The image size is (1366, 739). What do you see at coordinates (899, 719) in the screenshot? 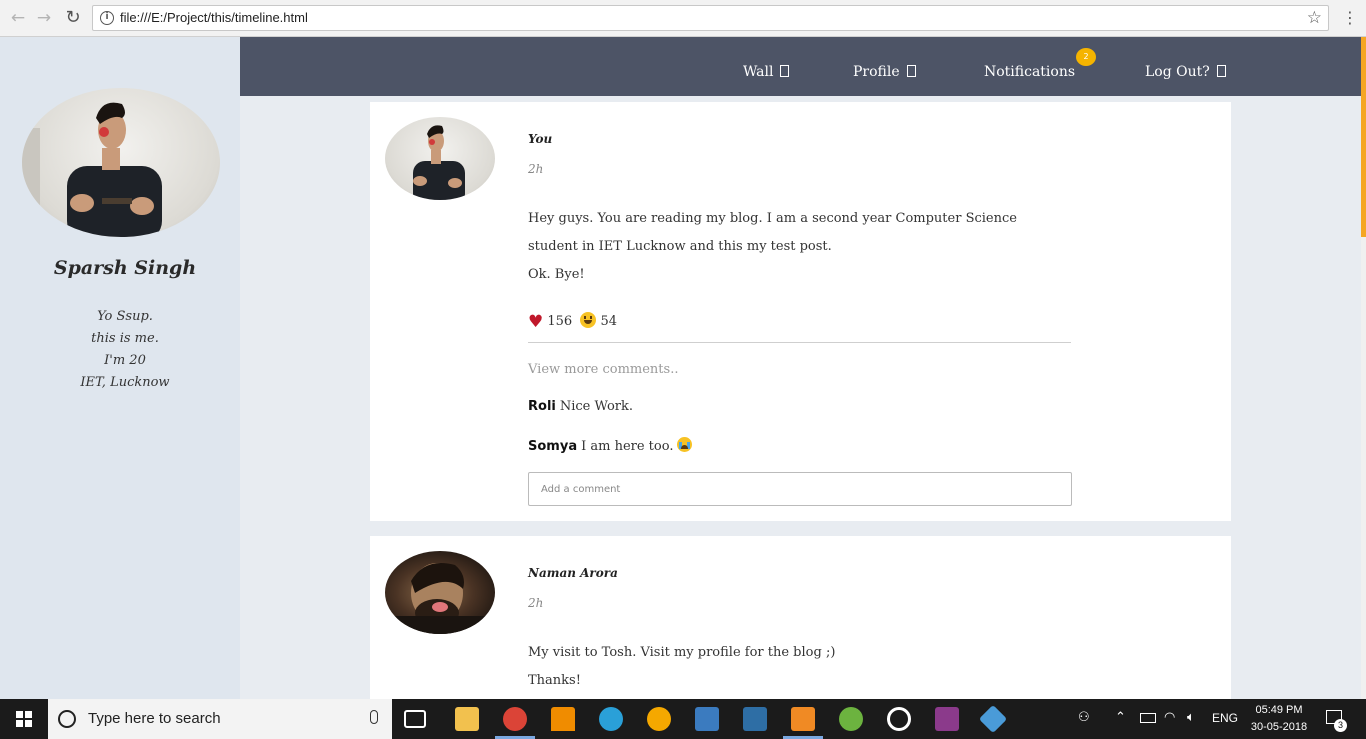
I see `settings-gear-icon` at bounding box center [899, 719].